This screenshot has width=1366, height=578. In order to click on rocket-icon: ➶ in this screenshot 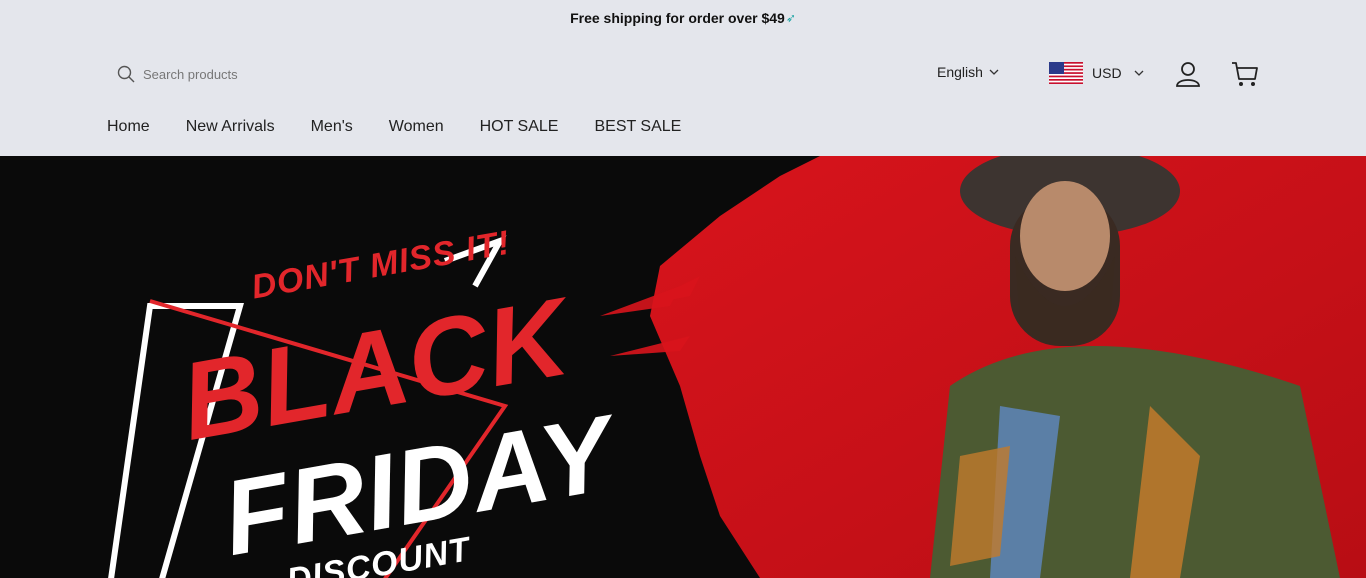, I will do `click(790, 18)`.